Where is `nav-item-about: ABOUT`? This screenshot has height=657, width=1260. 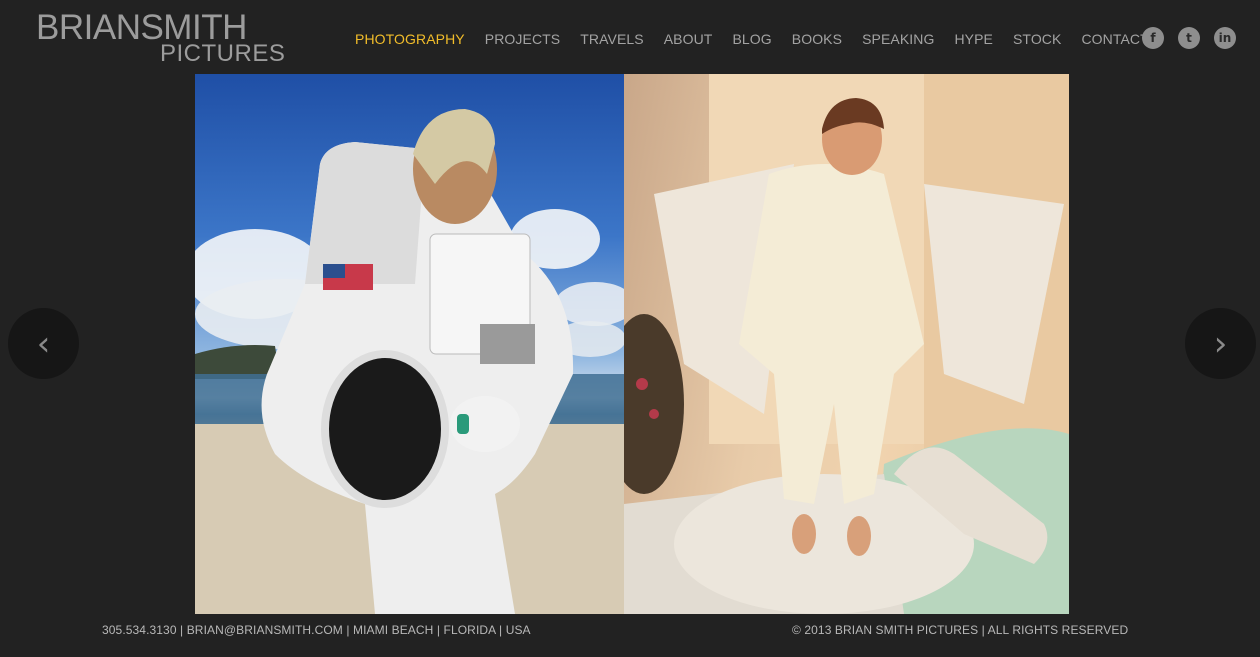 nav-item-about: ABOUT is located at coordinates (688, 39).